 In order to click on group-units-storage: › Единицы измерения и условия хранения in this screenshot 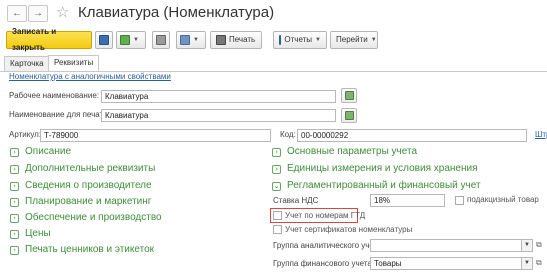, I will do `click(375, 169)`.